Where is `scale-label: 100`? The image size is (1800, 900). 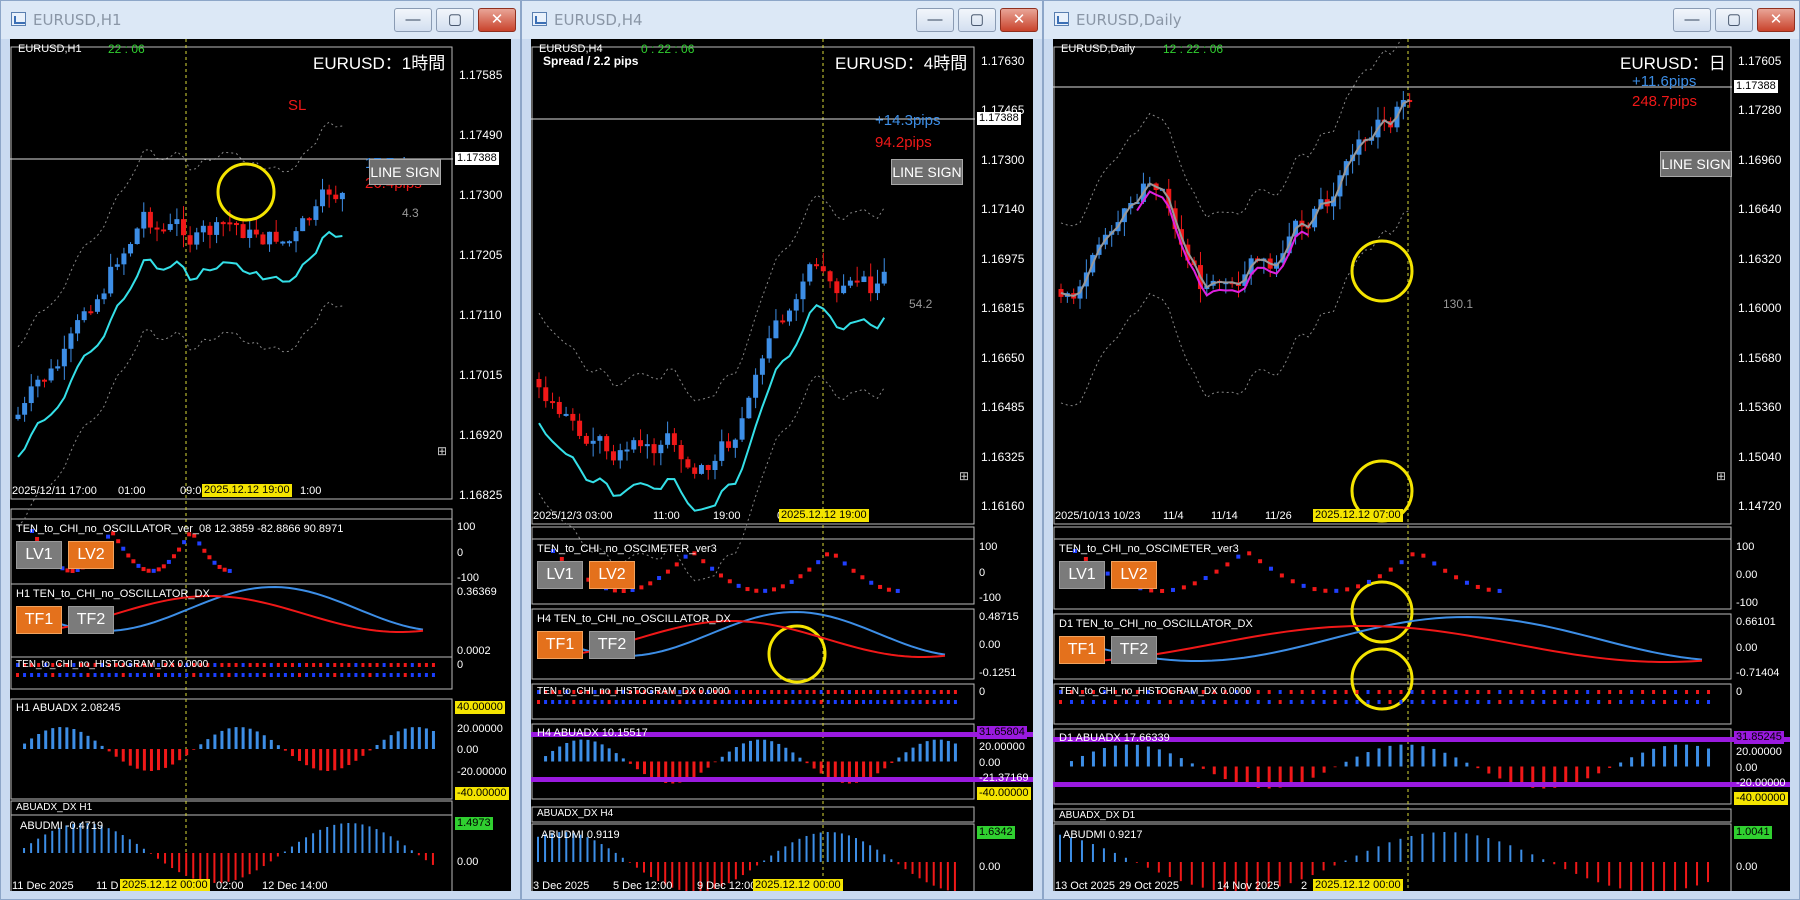 scale-label: 100 is located at coordinates (988, 547).